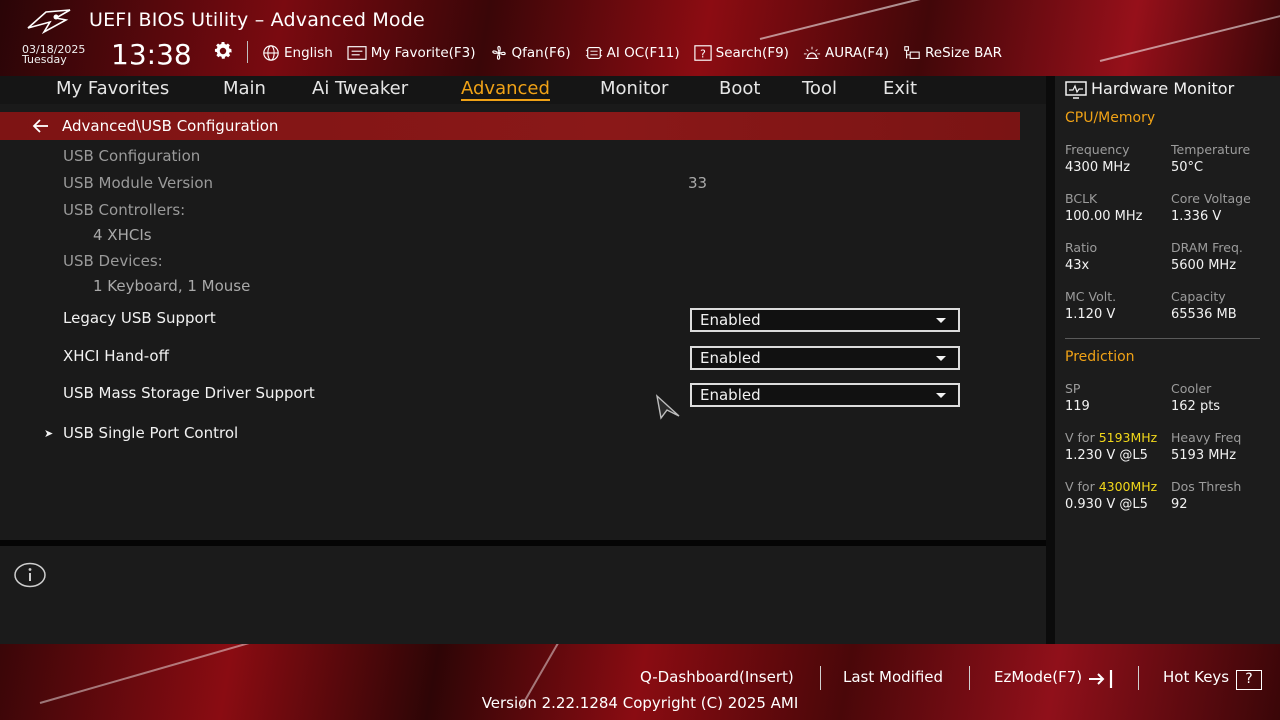 The width and height of the screenshot is (1280, 720). Describe the element at coordinates (49, 21) in the screenshot. I see `rog-logo-icon` at that location.